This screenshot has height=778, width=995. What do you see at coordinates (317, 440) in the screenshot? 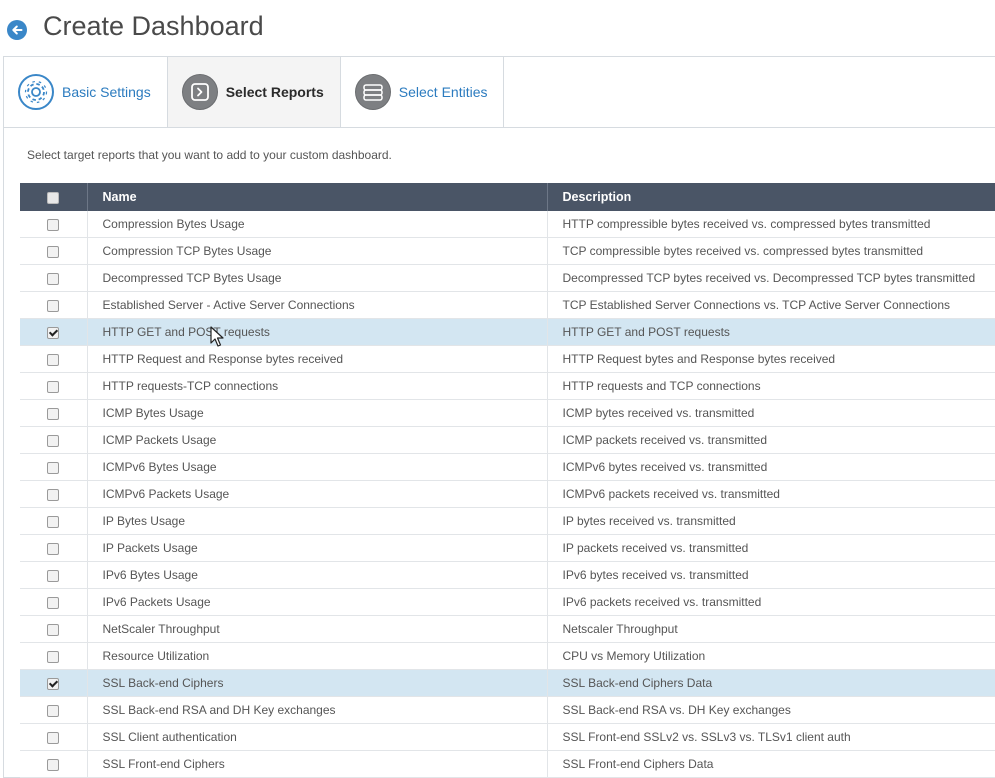
I see `report-name: ICMP Packets Usage` at bounding box center [317, 440].